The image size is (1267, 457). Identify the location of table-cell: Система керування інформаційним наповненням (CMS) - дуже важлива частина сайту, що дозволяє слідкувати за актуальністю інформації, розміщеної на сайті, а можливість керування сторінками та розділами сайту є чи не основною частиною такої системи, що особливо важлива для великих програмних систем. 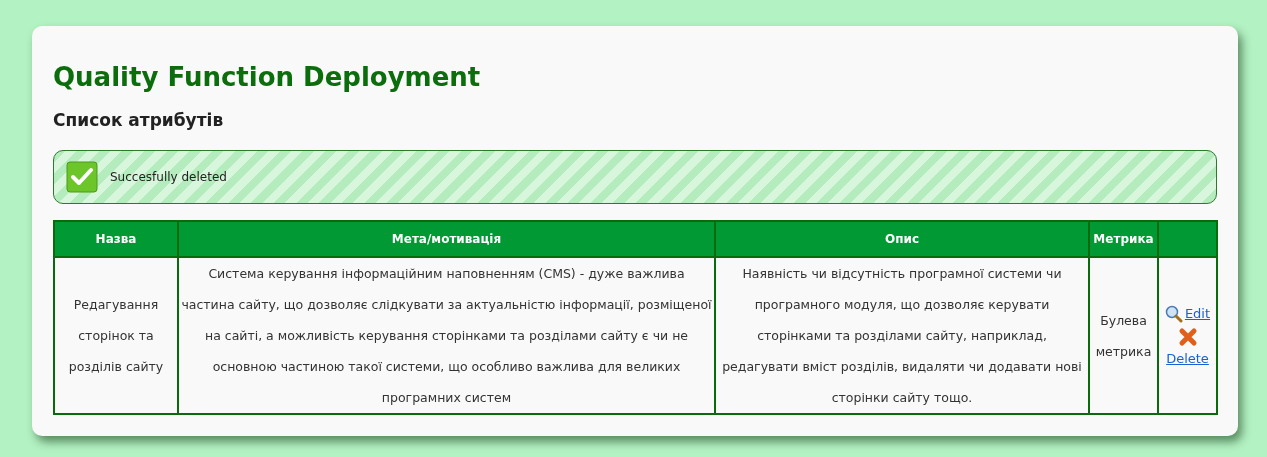
(446, 335).